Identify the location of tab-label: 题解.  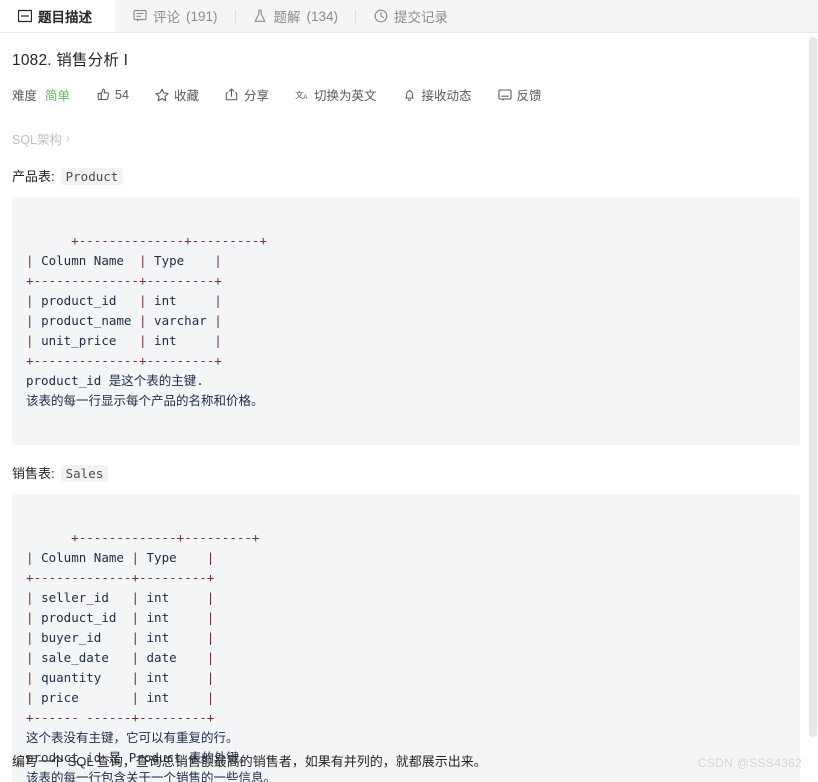
(287, 17).